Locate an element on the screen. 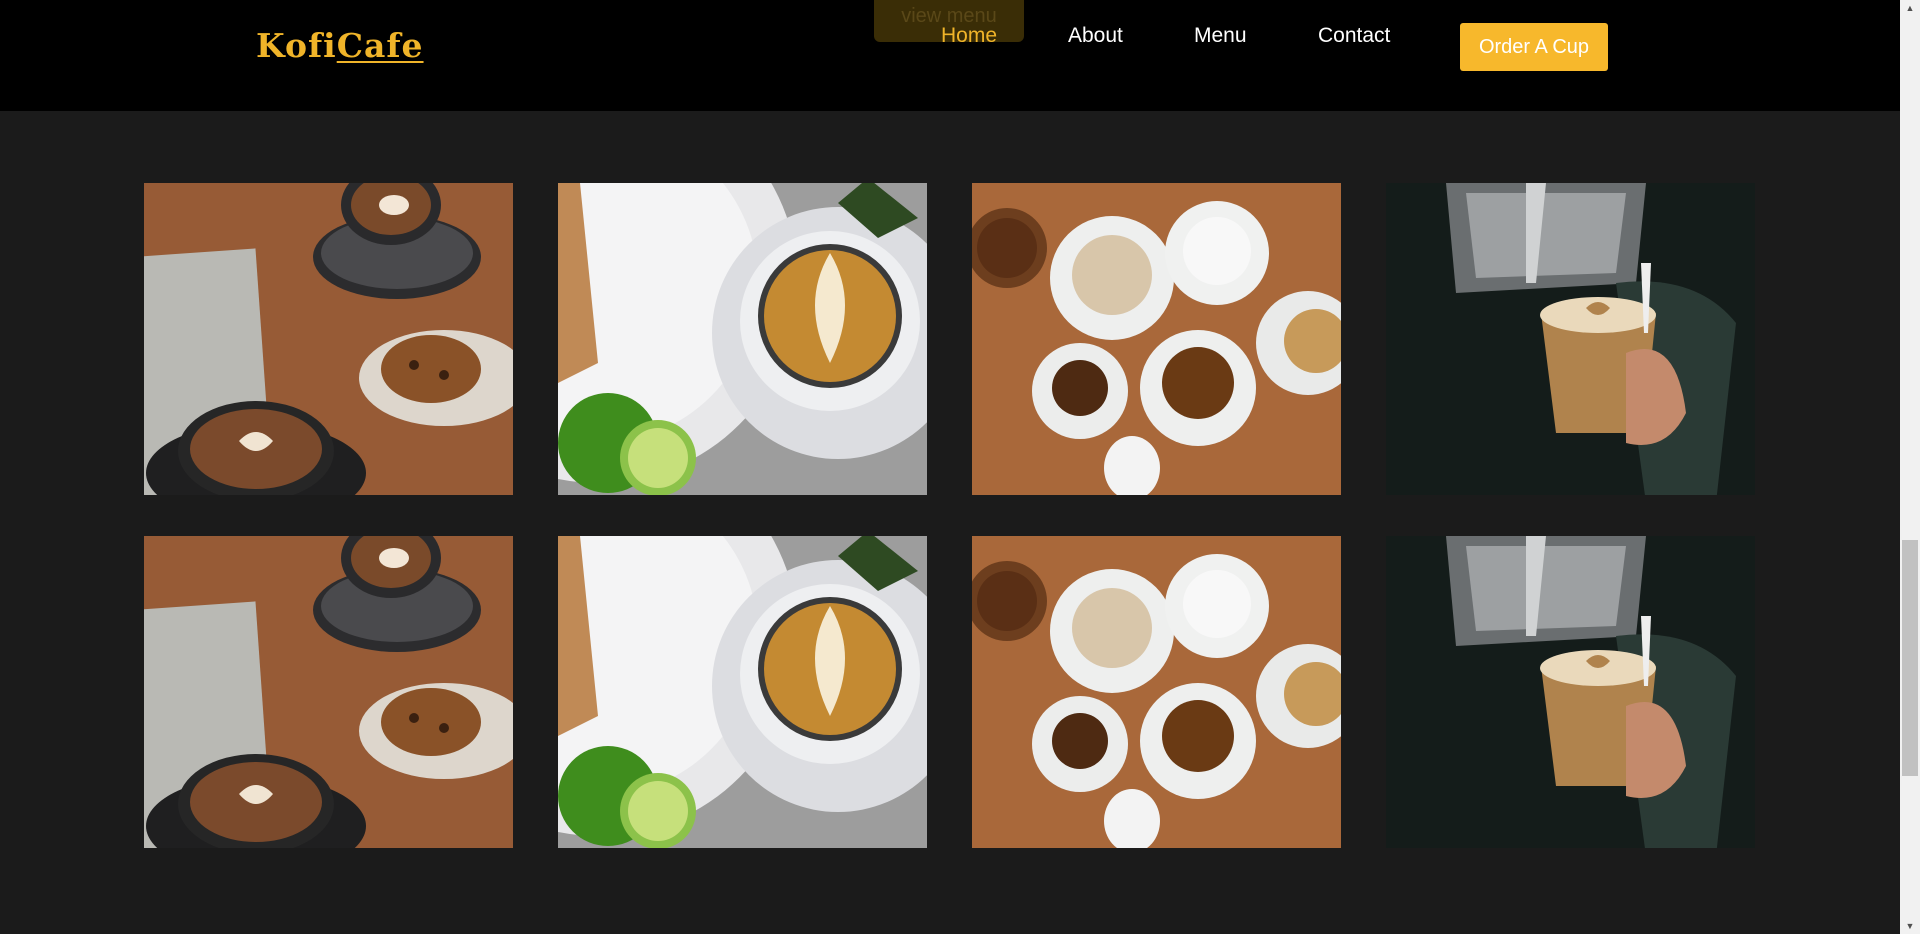 This screenshot has width=1920, height=934. nav-link-home: Home is located at coordinates (969, 36).